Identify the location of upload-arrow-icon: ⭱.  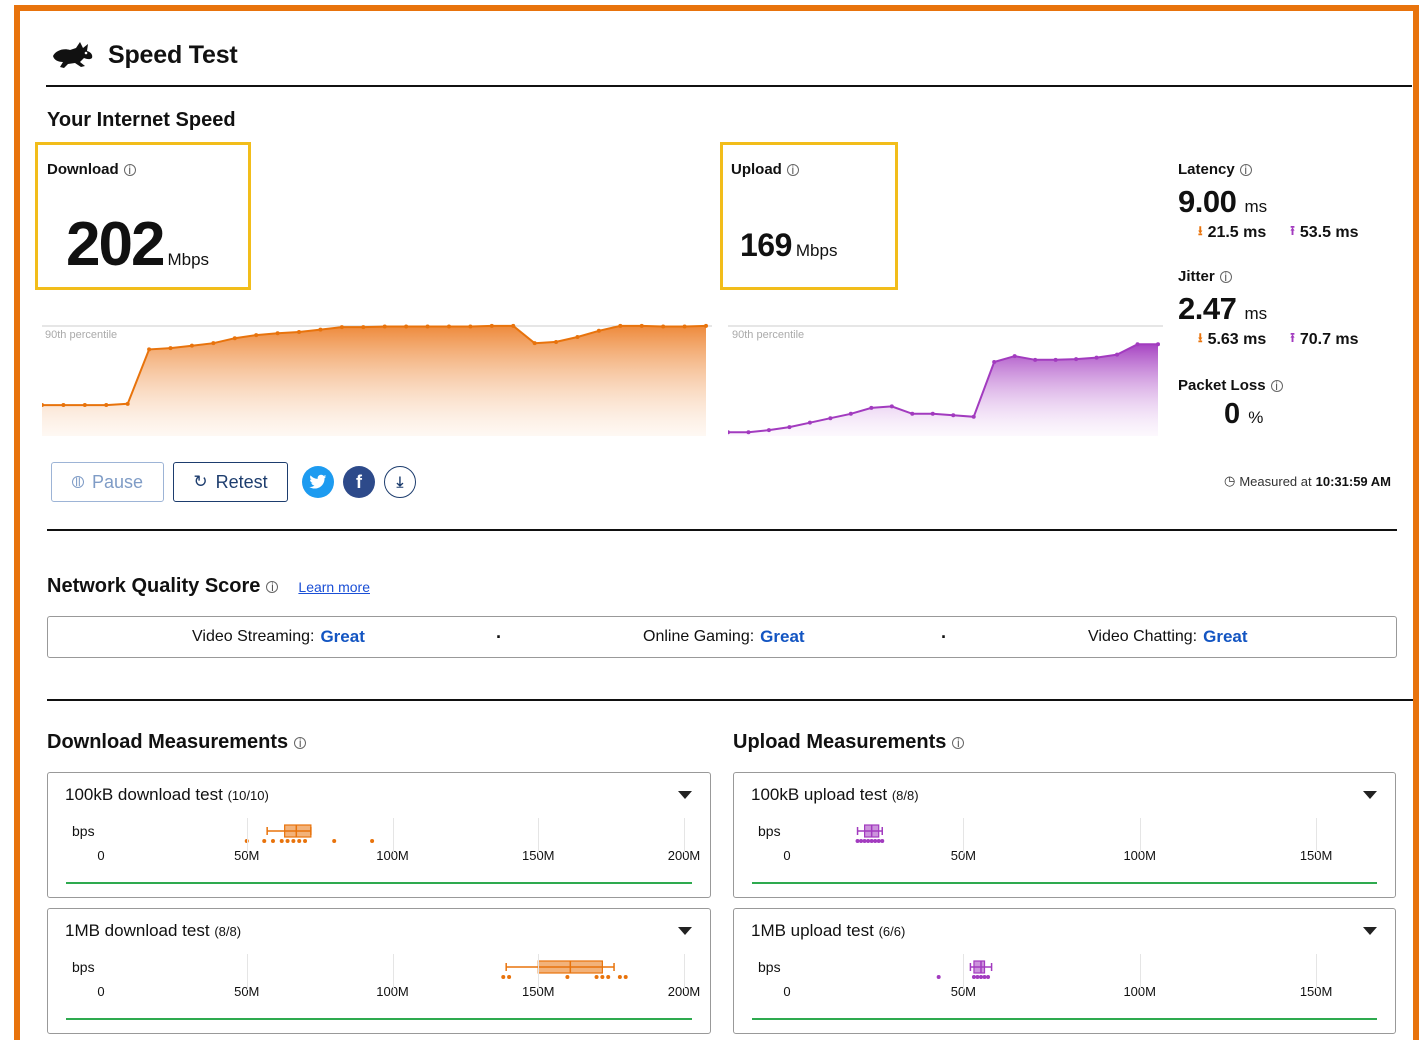
(1292, 230).